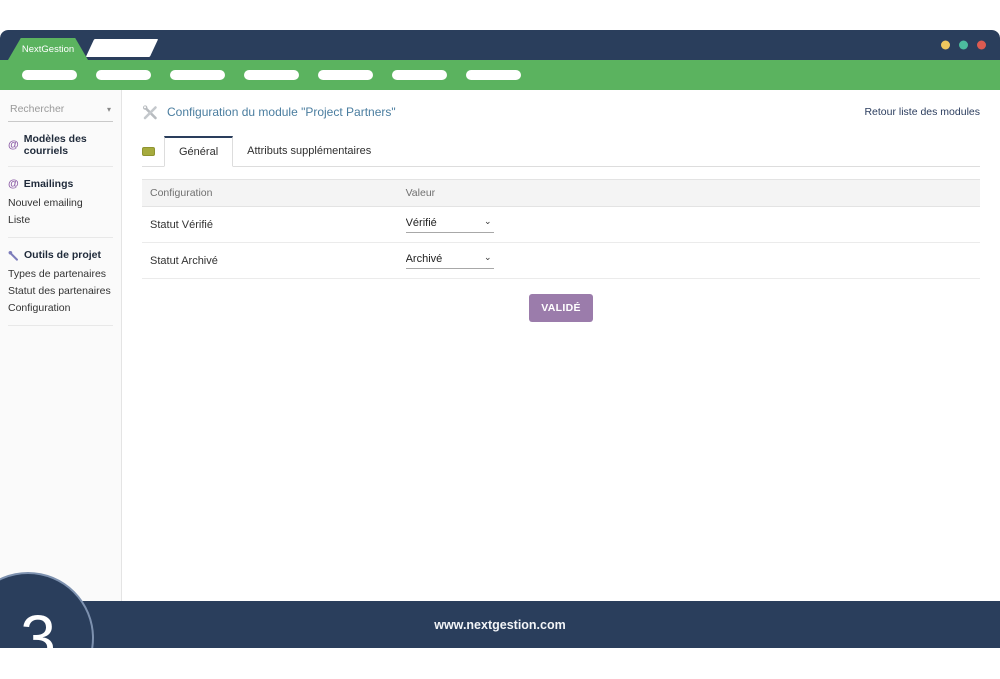 The height and width of the screenshot is (679, 1000). I want to click on titlebar: NextGestion, so click(500, 45).